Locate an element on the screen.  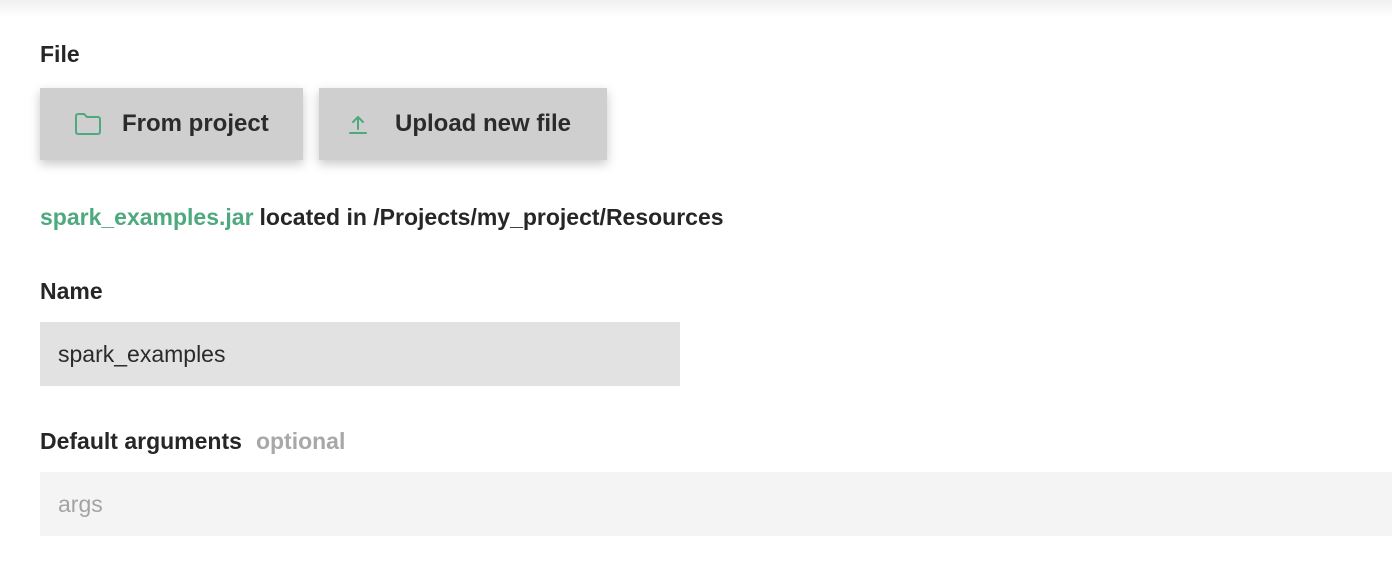
selected-file-link: spark_examples.jar is located at coordinates (147, 217).